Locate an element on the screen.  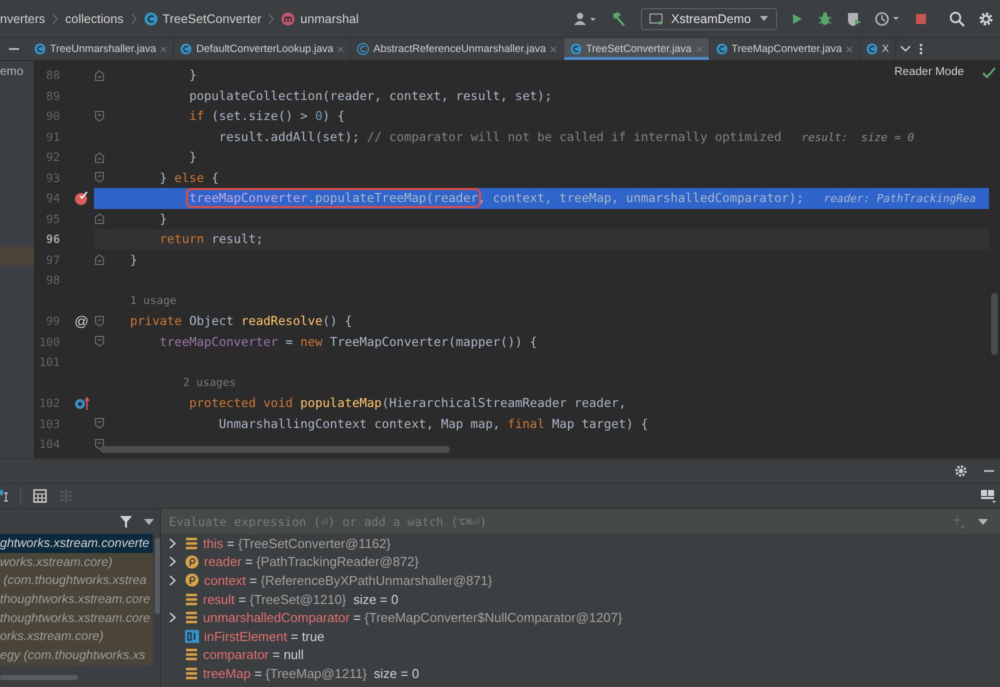
filter-icon is located at coordinates (126, 522).